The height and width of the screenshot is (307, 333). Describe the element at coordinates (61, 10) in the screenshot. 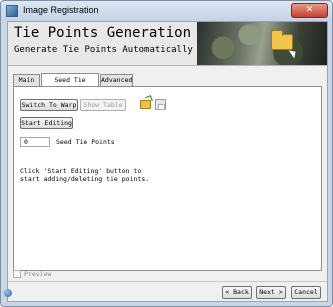

I see `window-title: Image Registration` at that location.